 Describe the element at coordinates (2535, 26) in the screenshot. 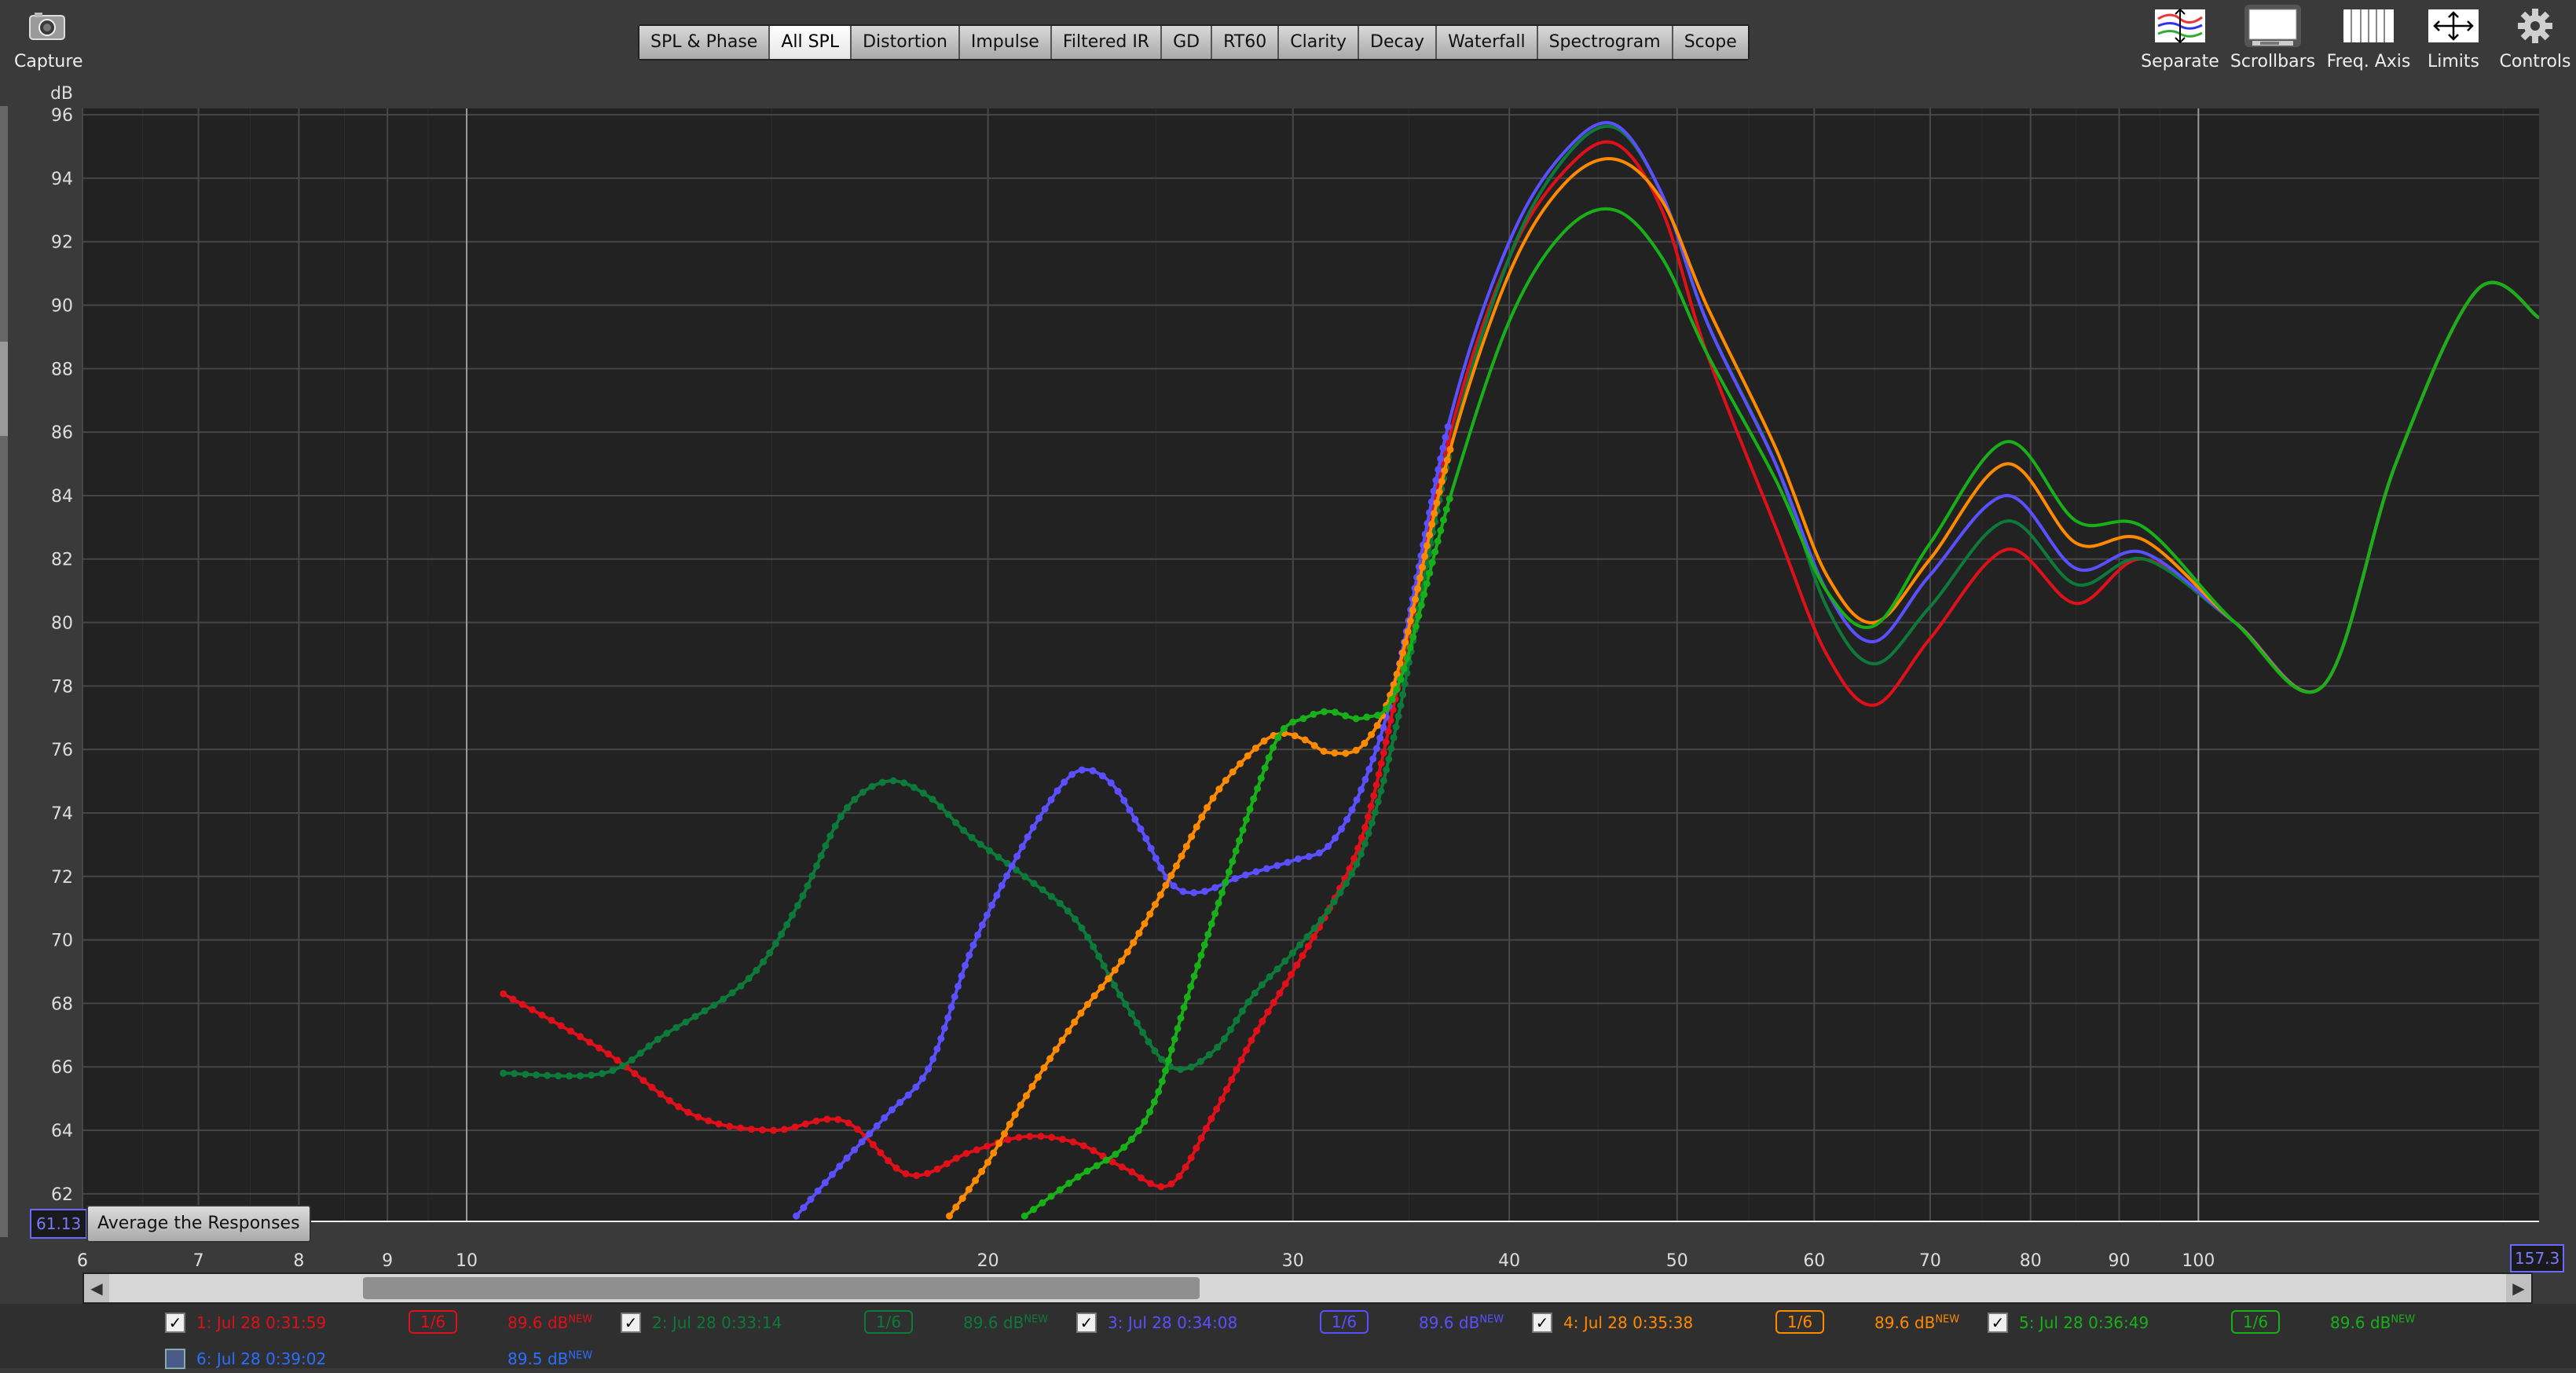

I see `gear-icon` at that location.